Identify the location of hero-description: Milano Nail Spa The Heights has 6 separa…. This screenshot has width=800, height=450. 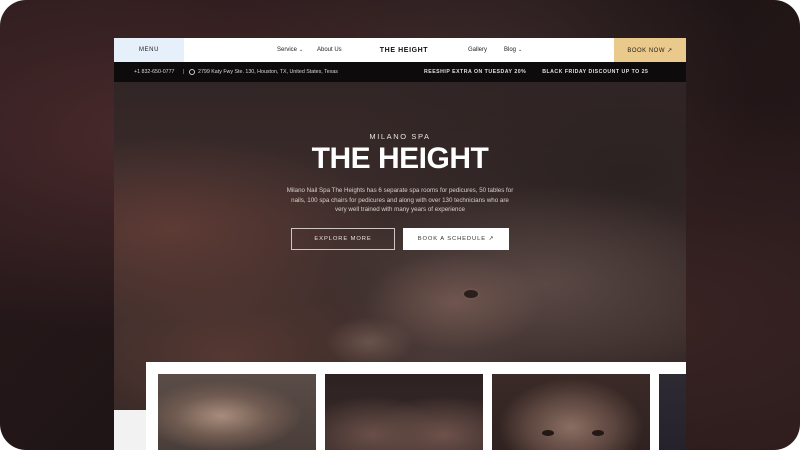
(400, 200).